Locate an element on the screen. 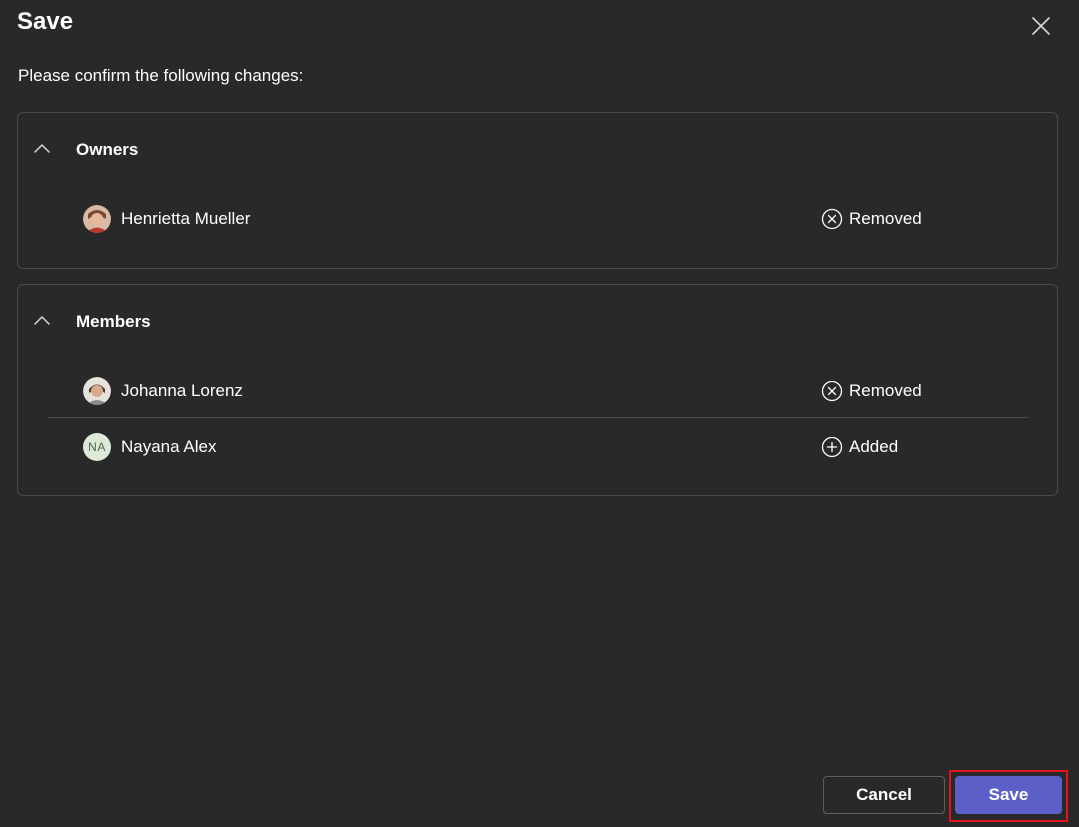  close-button is located at coordinates (1041, 26).